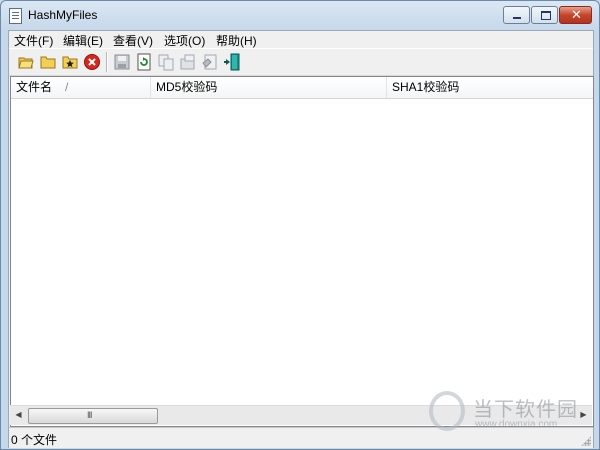  I want to click on copy-icon, so click(166, 62).